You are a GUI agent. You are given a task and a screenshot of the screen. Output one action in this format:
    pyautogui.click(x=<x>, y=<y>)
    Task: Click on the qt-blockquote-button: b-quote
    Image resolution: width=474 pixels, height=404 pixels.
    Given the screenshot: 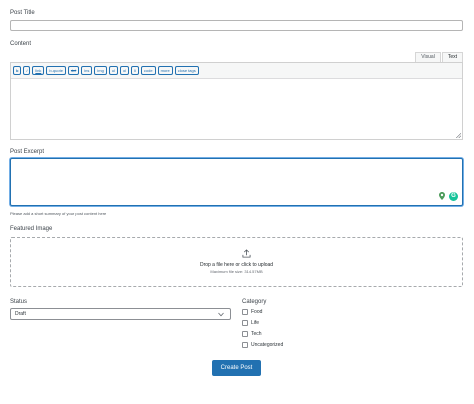 What is the action you would take?
    pyautogui.click(x=56, y=70)
    